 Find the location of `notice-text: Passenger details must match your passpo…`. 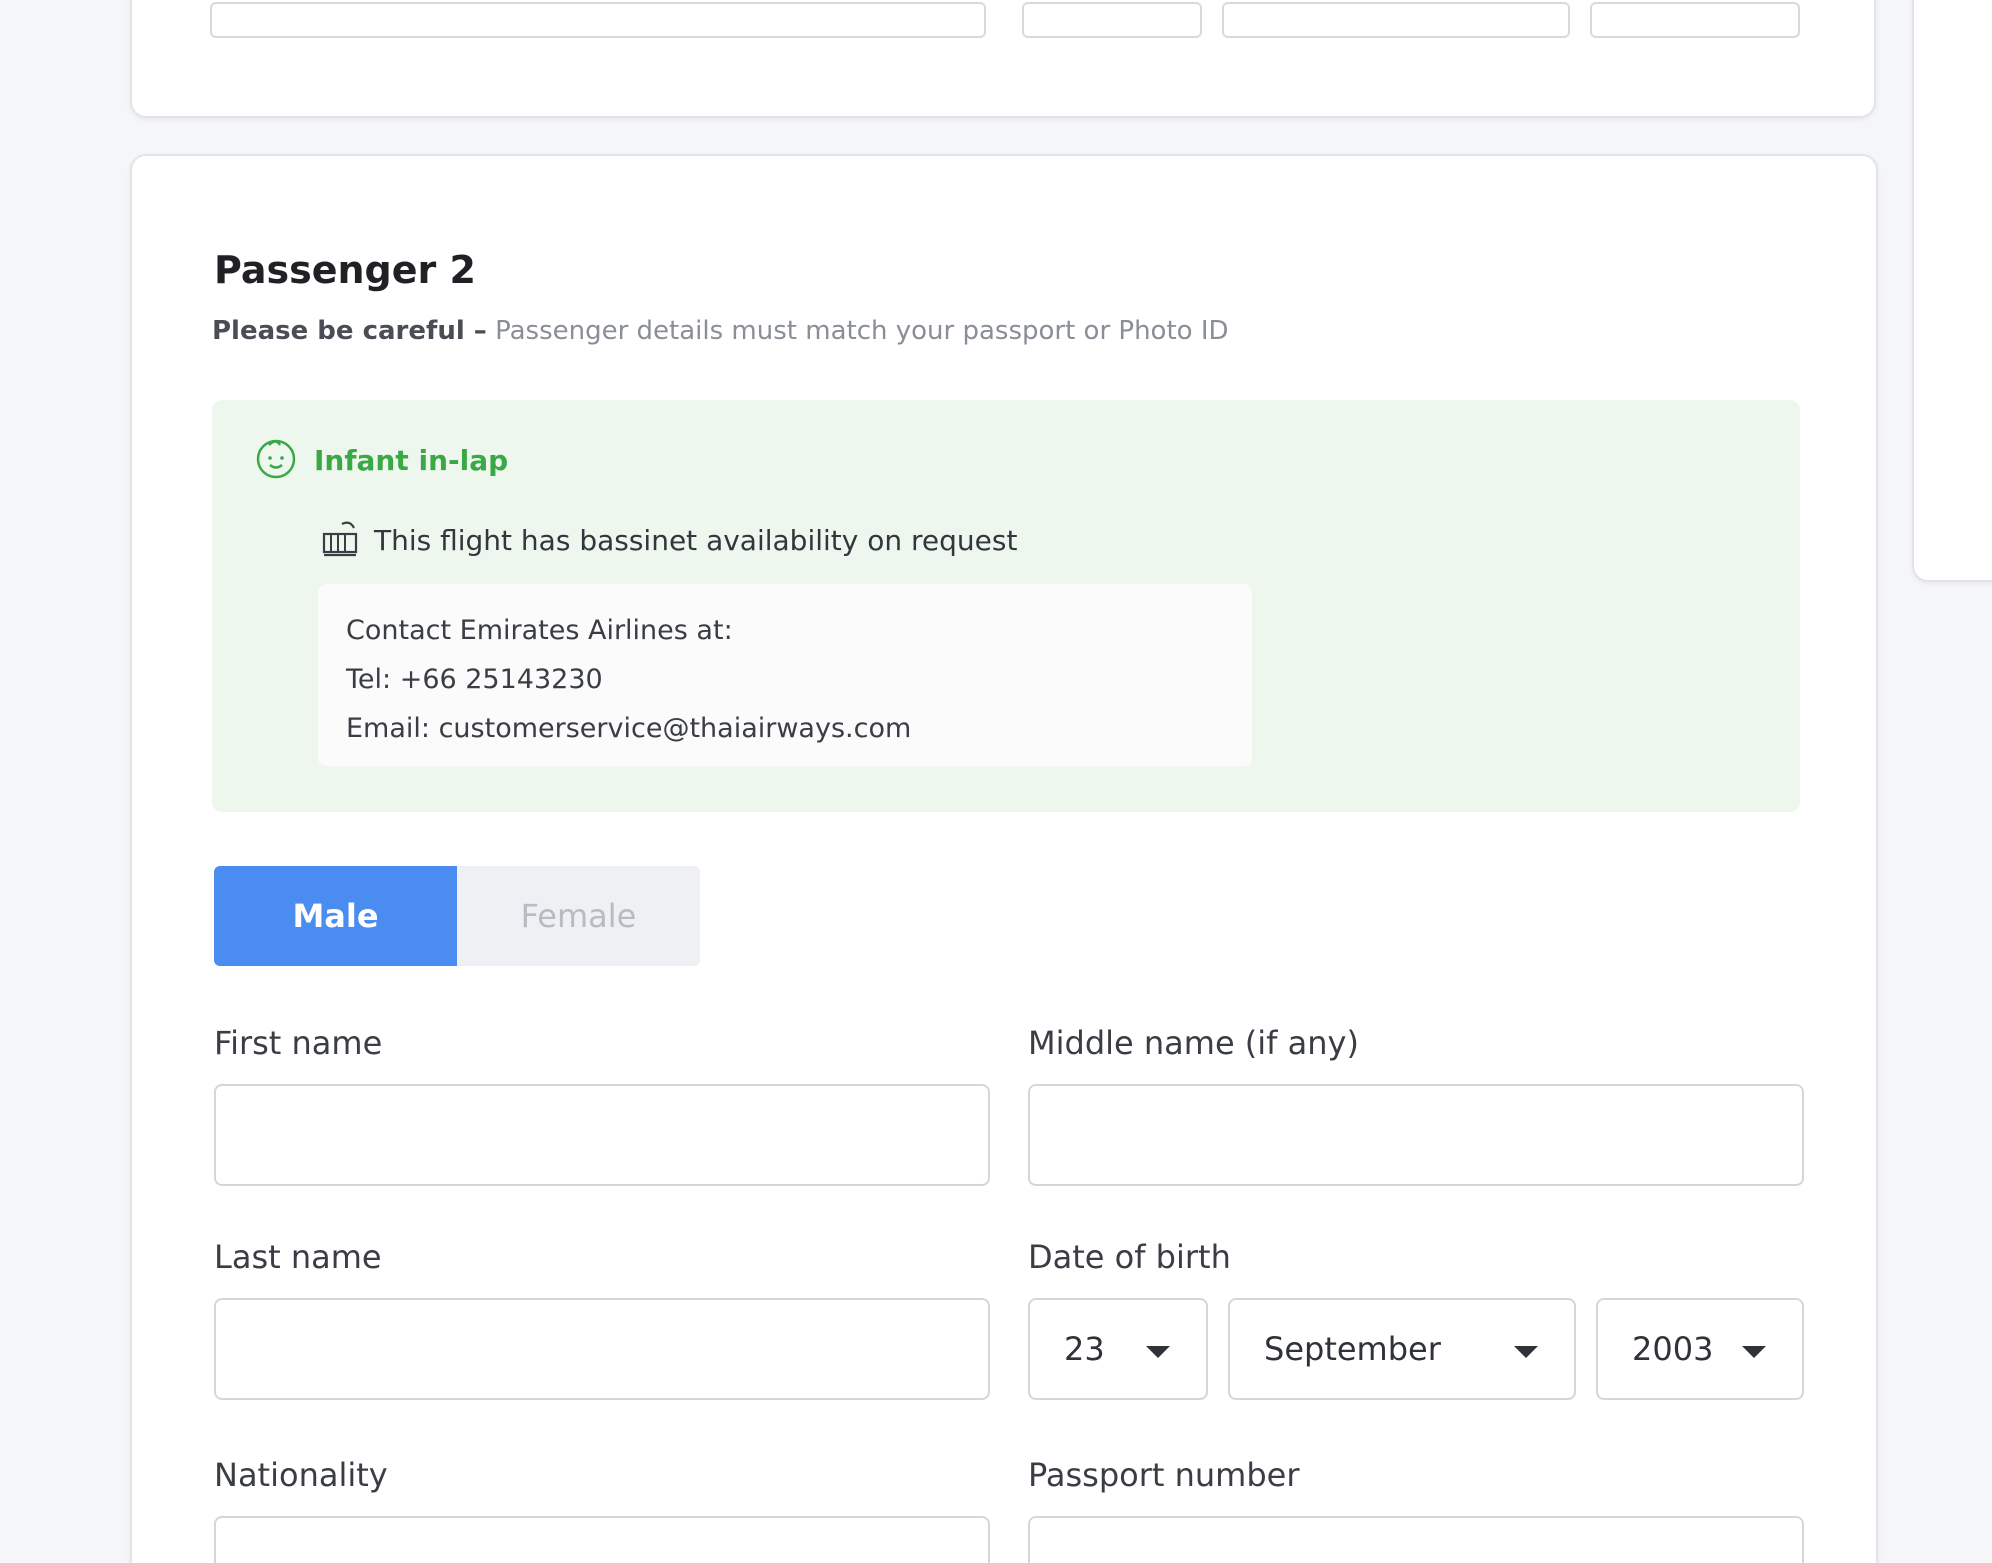

notice-text: Passenger details must match your passpo… is located at coordinates (857, 331).